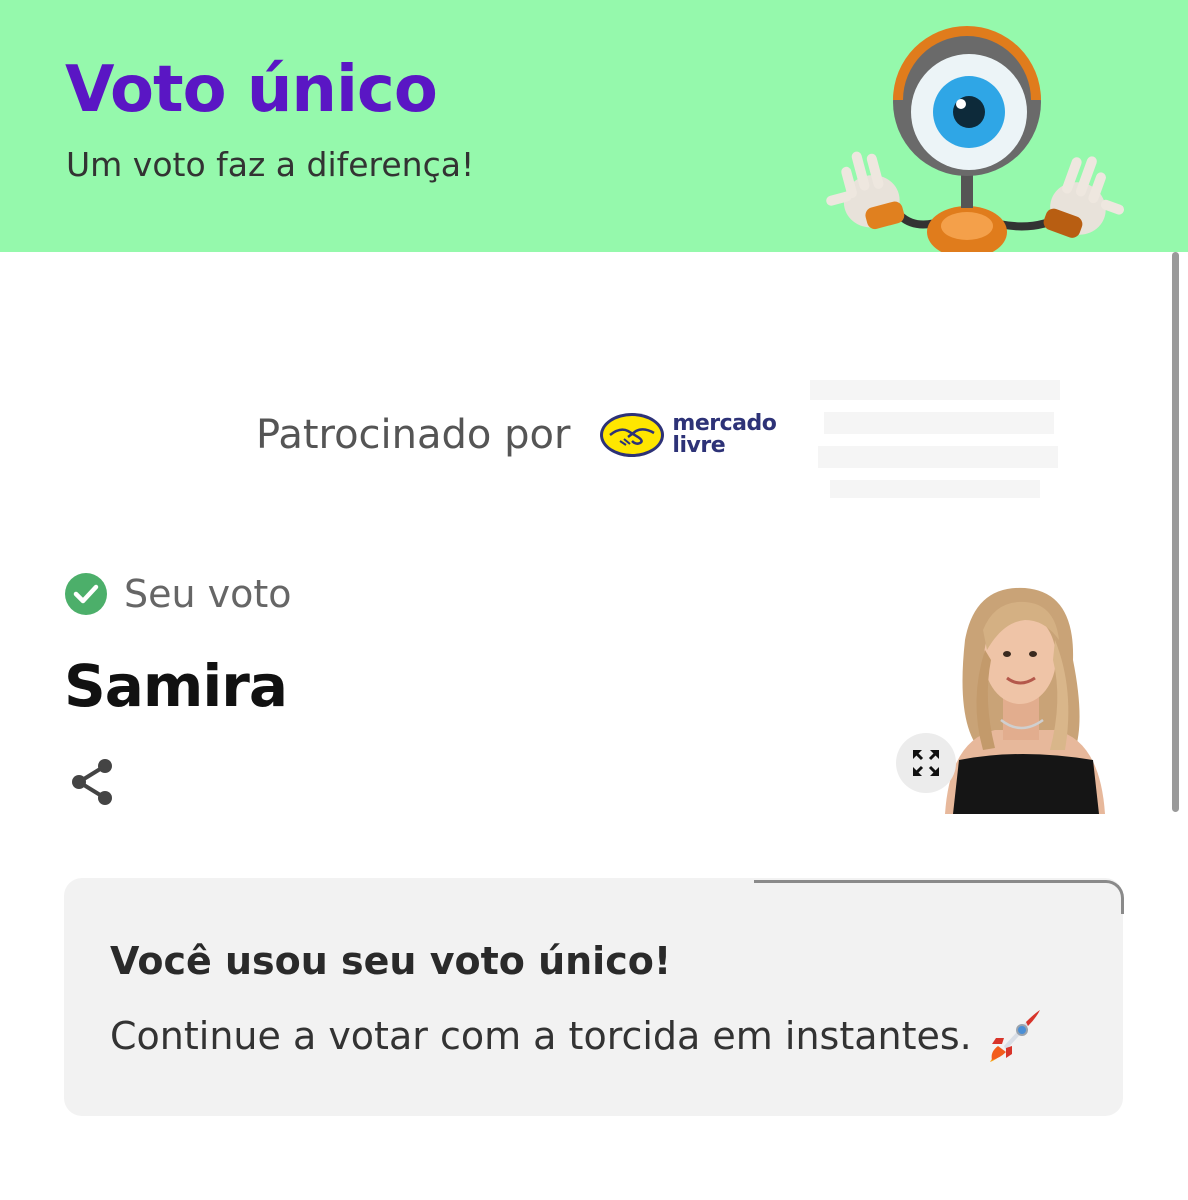 This screenshot has height=1200, width=1188. I want to click on vote-status: Seu voto, so click(178, 594).